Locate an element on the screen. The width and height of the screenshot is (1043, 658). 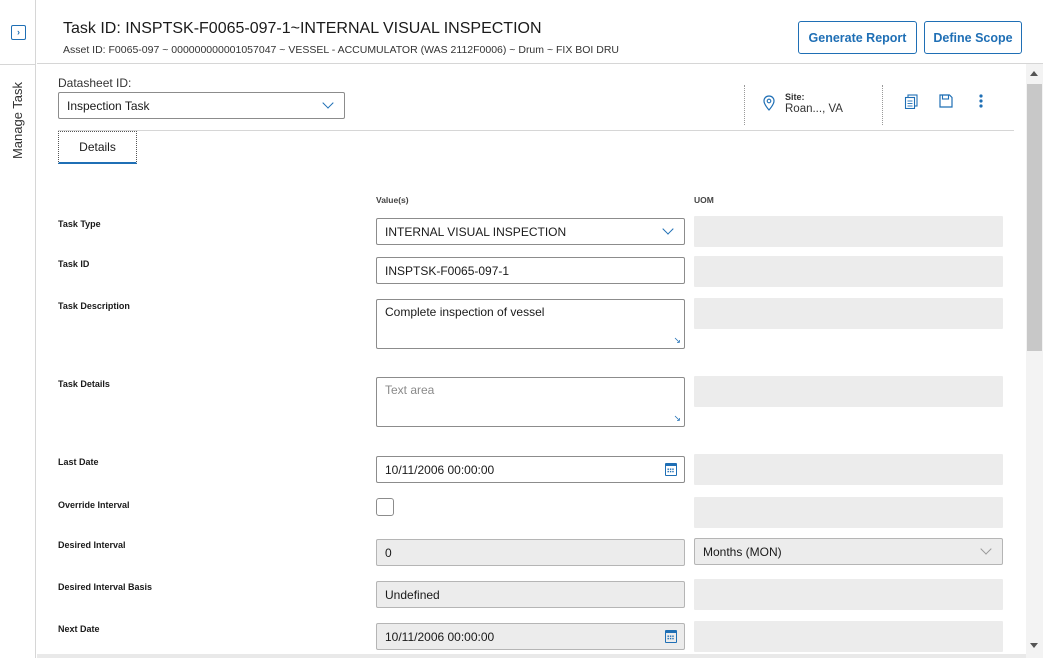
toolbar-divider is located at coordinates (536, 130).